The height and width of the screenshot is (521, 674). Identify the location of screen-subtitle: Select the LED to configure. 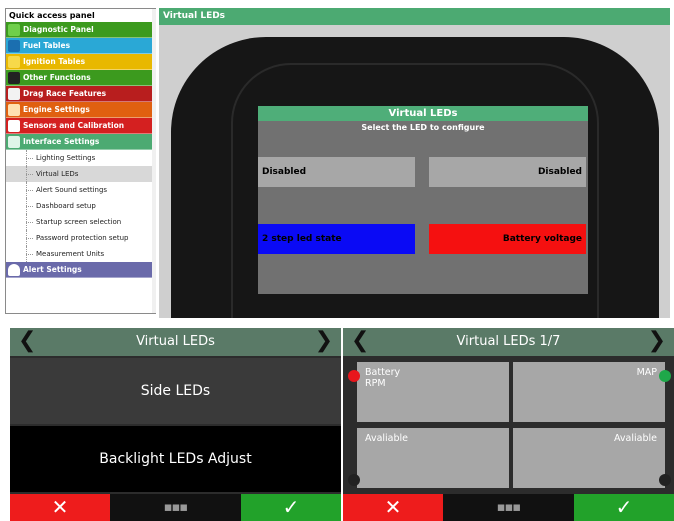
(423, 127).